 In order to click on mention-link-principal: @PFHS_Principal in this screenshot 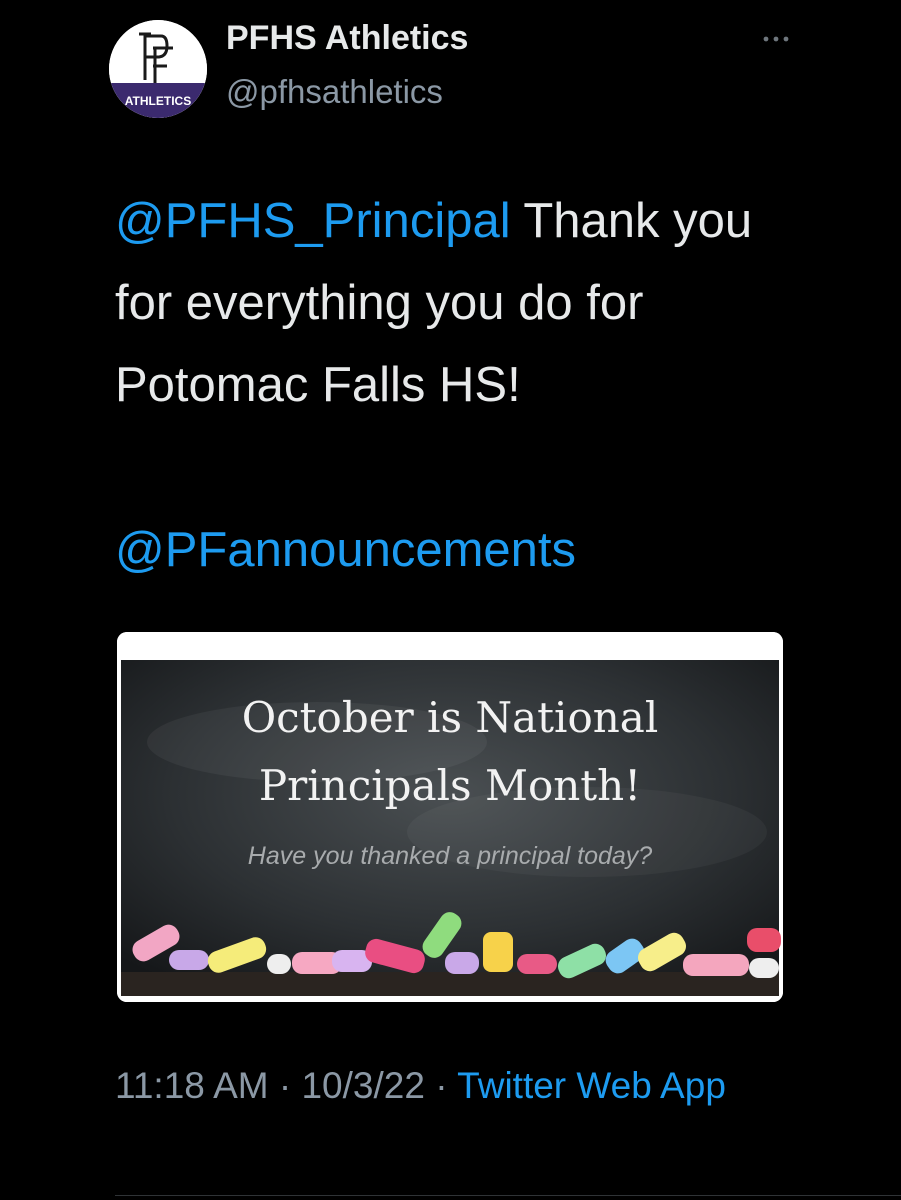, I will do `click(313, 221)`.